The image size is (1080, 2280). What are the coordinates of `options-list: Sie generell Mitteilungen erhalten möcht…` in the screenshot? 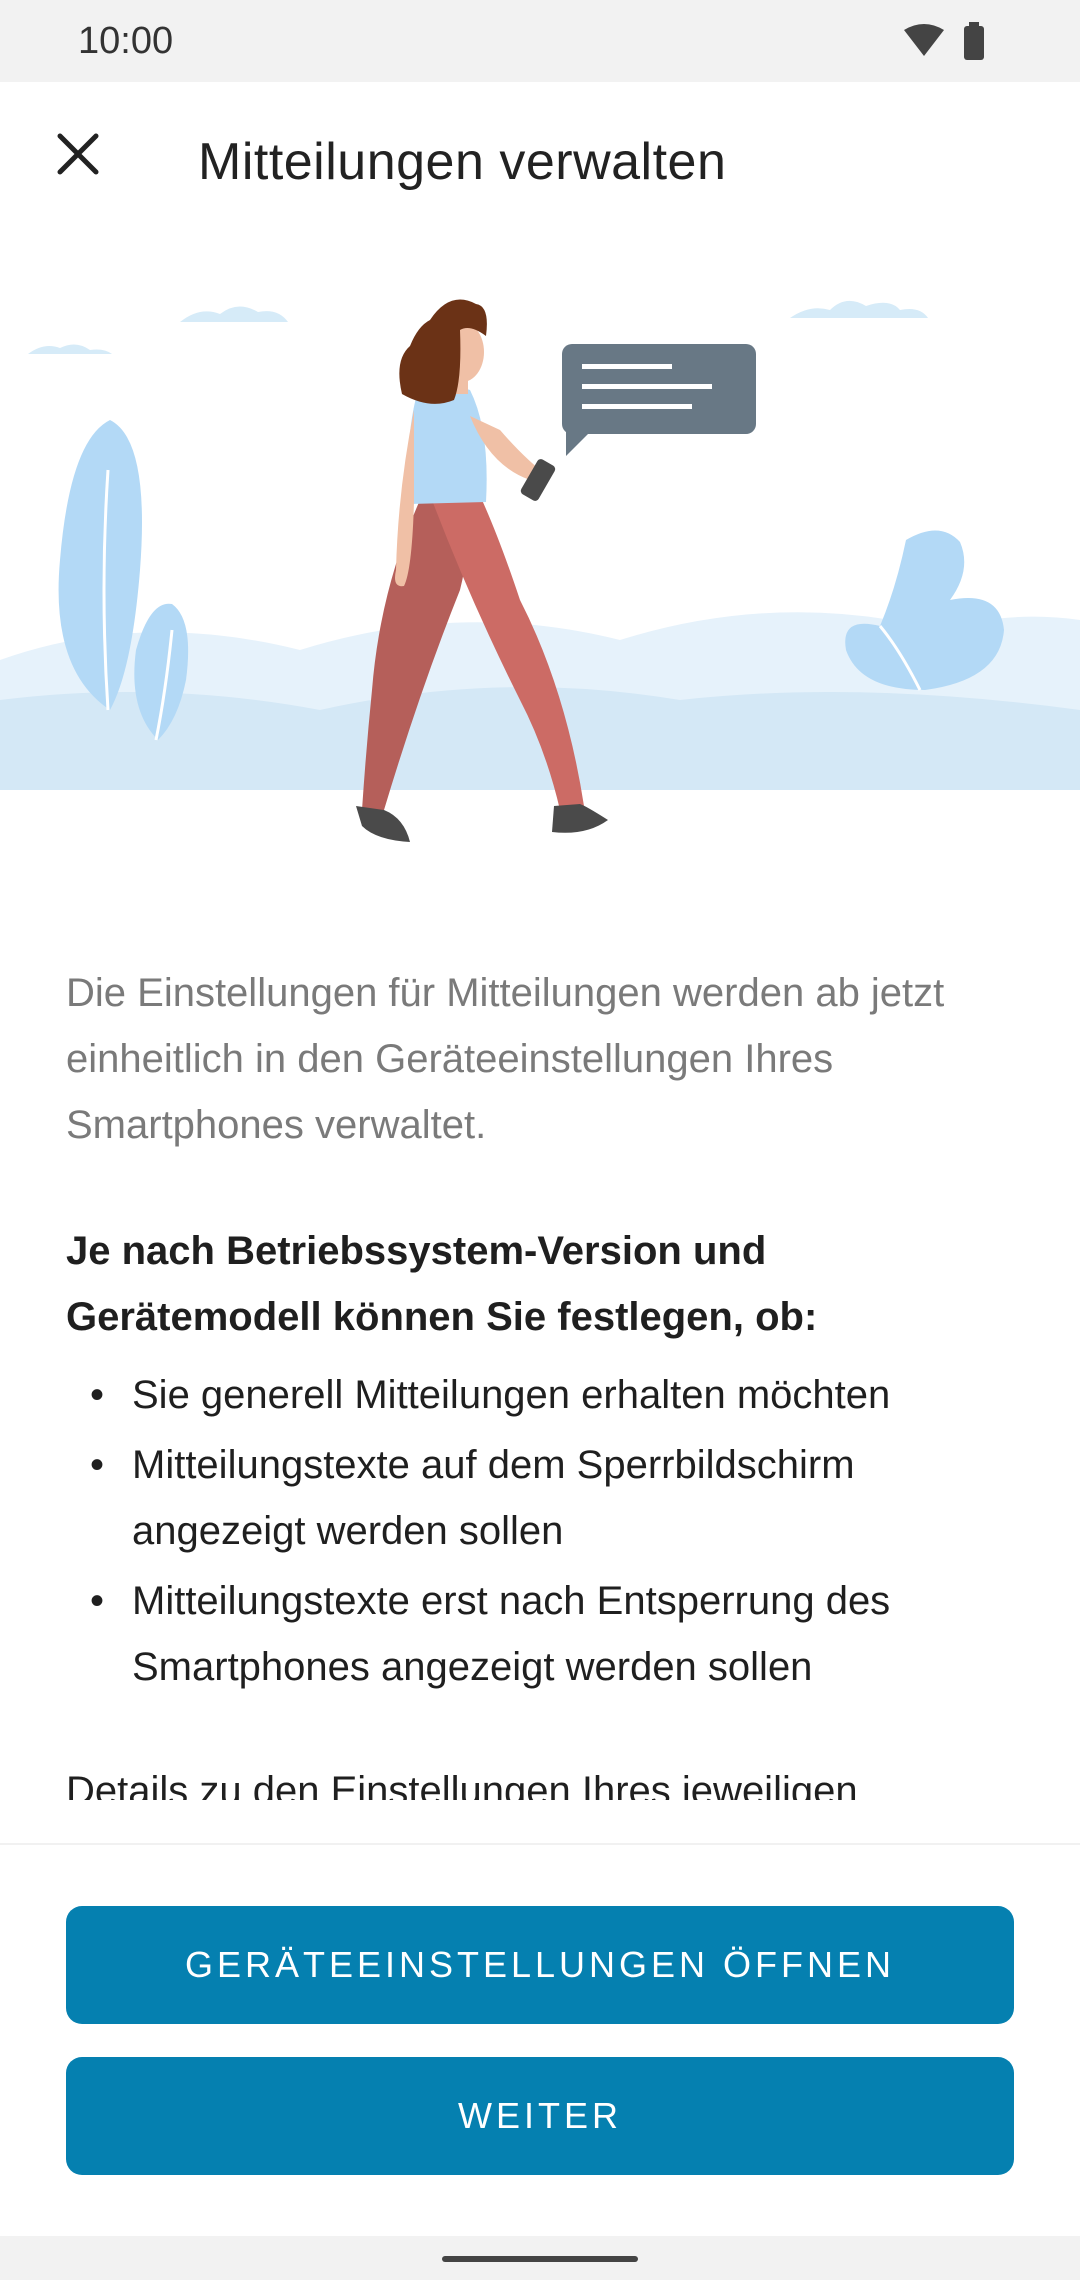 It's located at (541, 1531).